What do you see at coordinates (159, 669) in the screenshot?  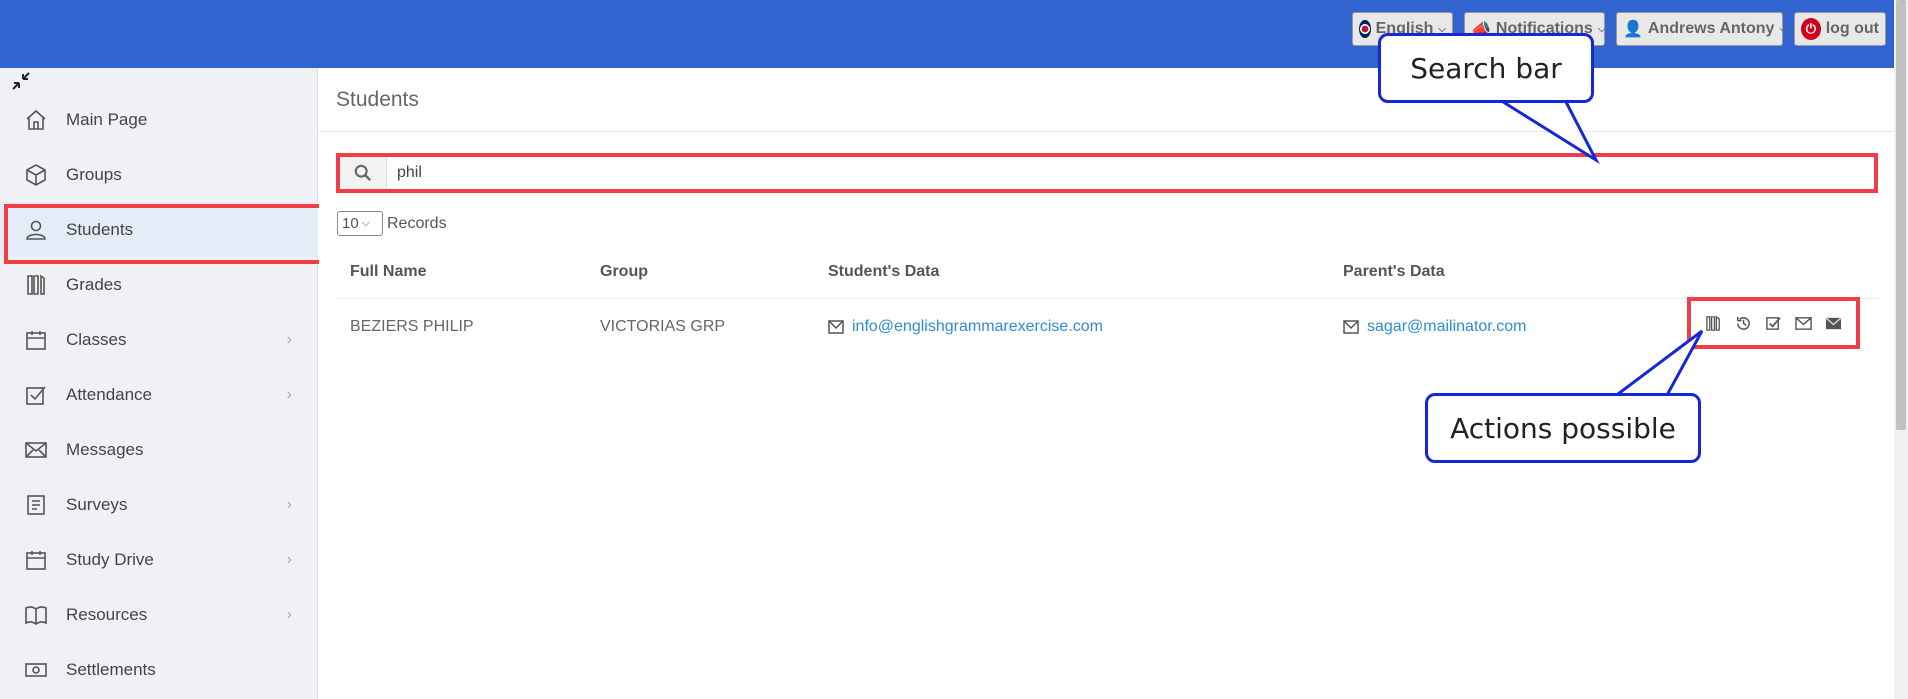 I see `sidebar-item-settlements: Settlements` at bounding box center [159, 669].